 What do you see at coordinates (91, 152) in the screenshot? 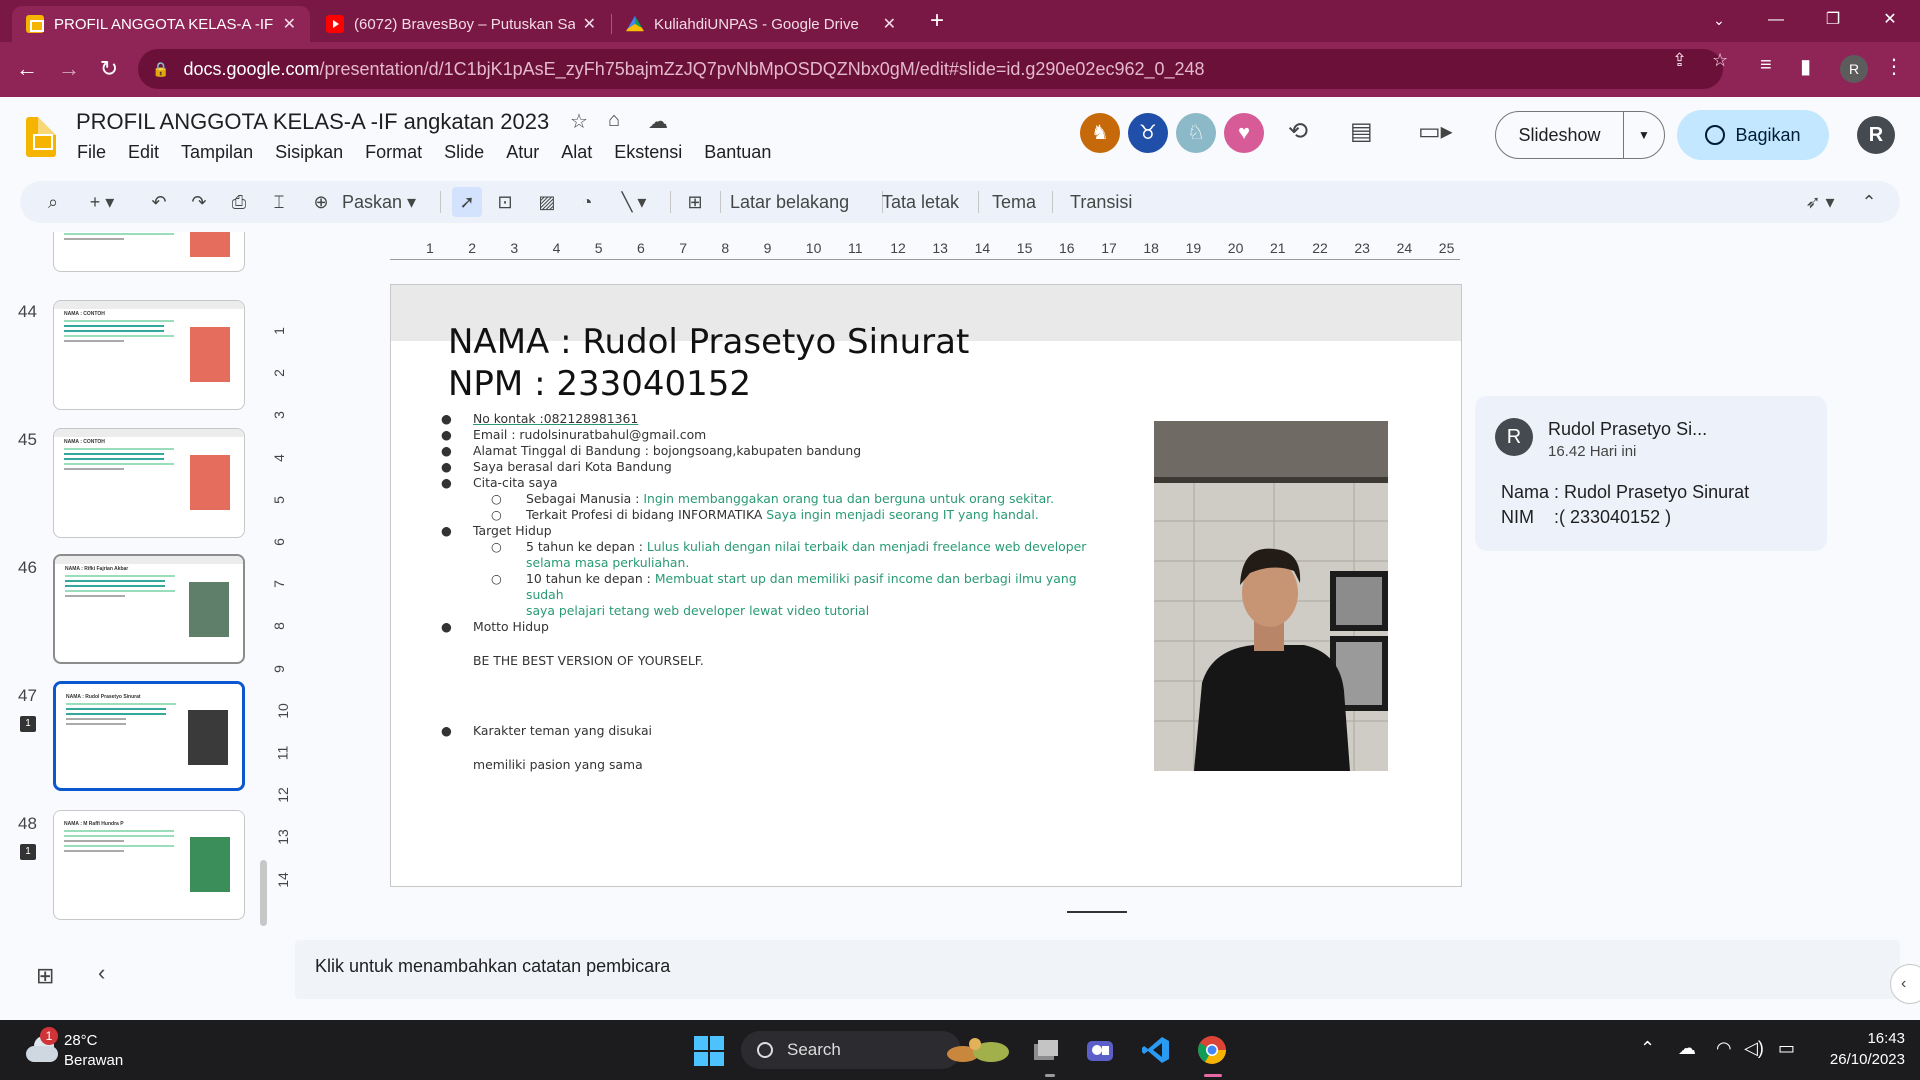
I see `menu-file: File` at bounding box center [91, 152].